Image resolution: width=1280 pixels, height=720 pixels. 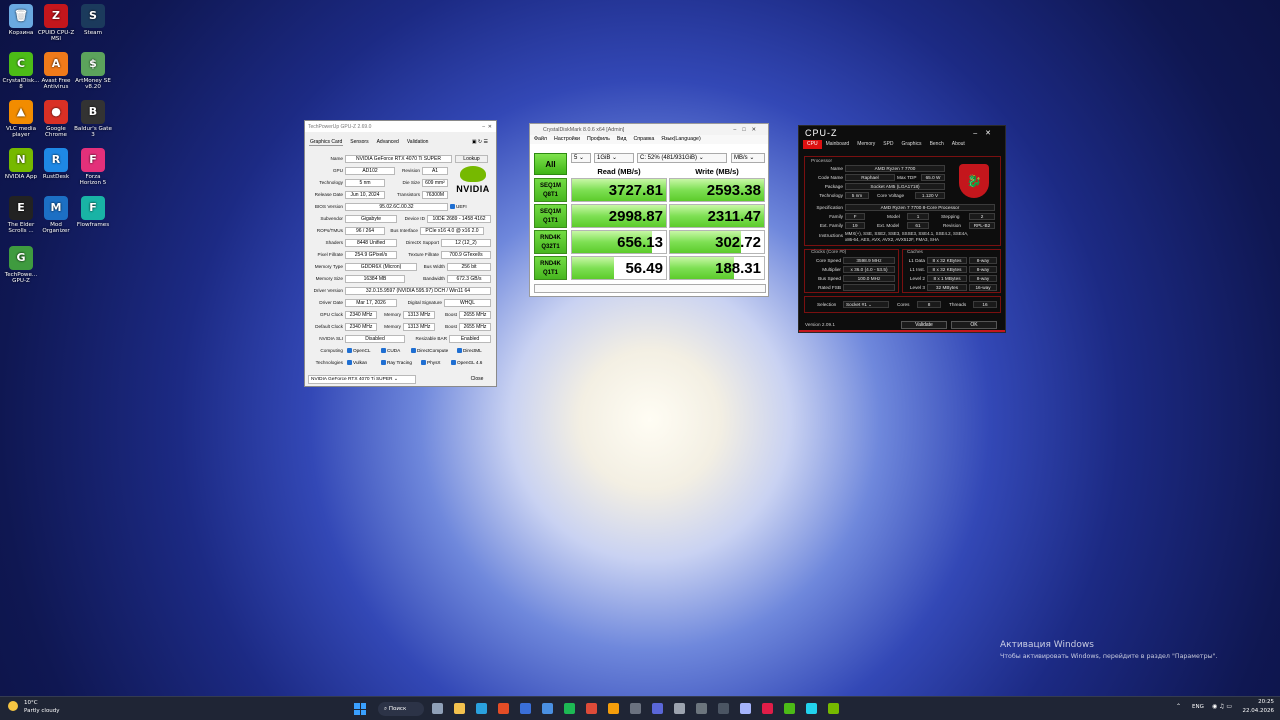 I want to click on tab-cpu: CPU, so click(x=812, y=144).